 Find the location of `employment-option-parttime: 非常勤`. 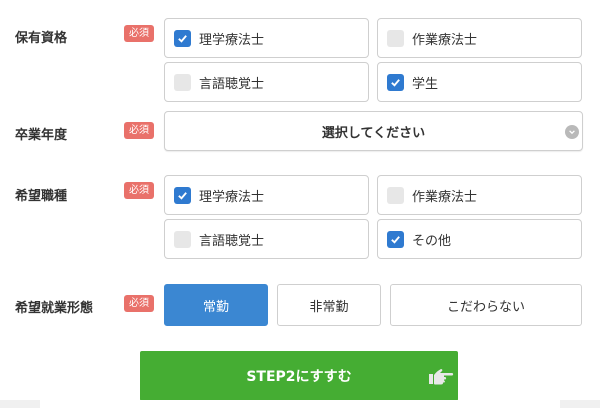

employment-option-parttime: 非常勤 is located at coordinates (329, 305).